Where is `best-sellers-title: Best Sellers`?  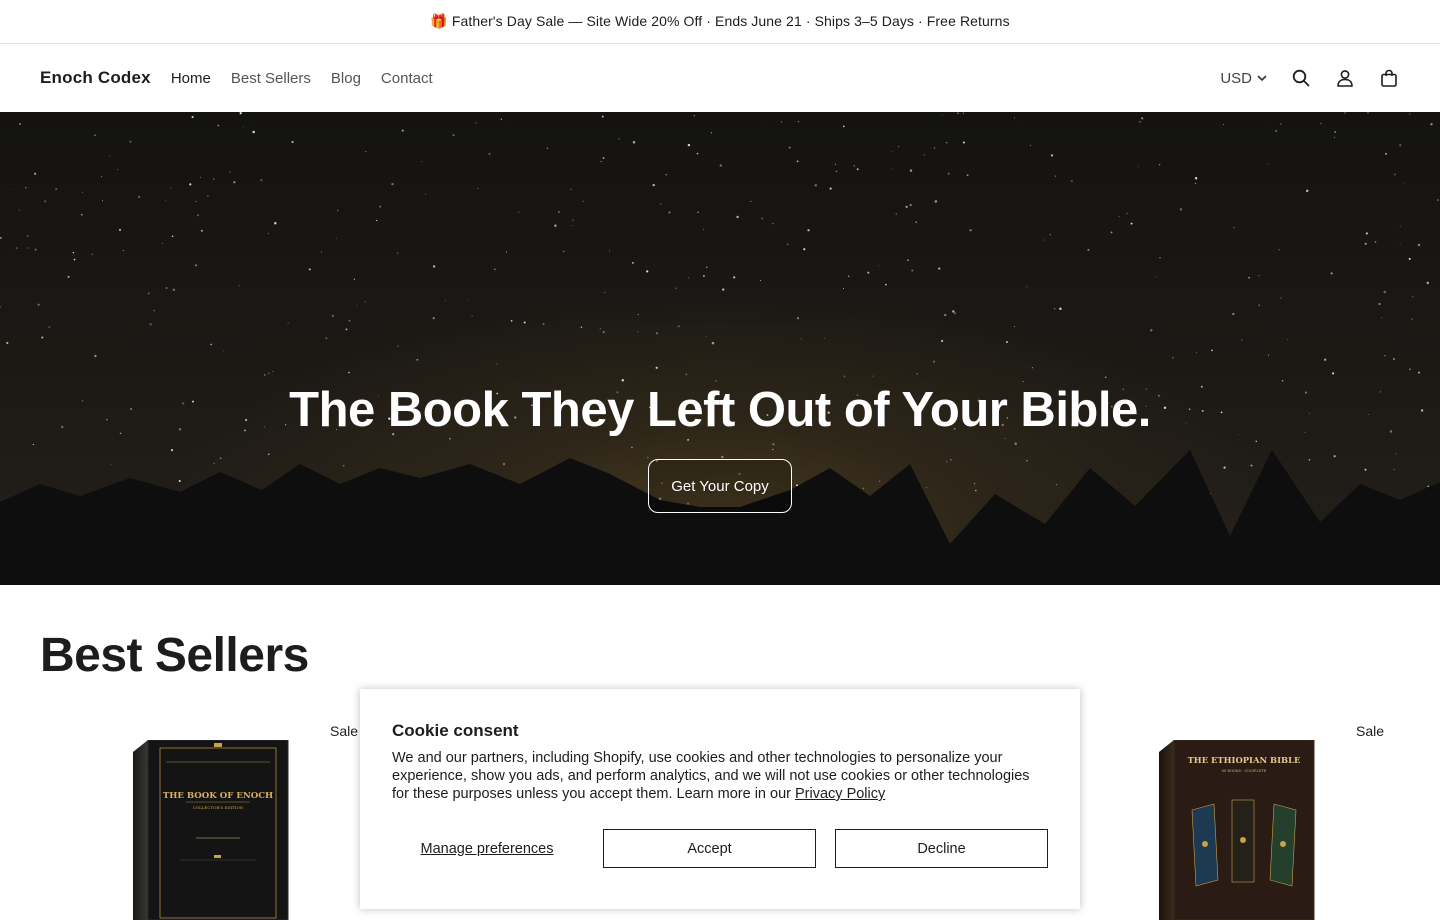
best-sellers-title: Best Sellers is located at coordinates (174, 655).